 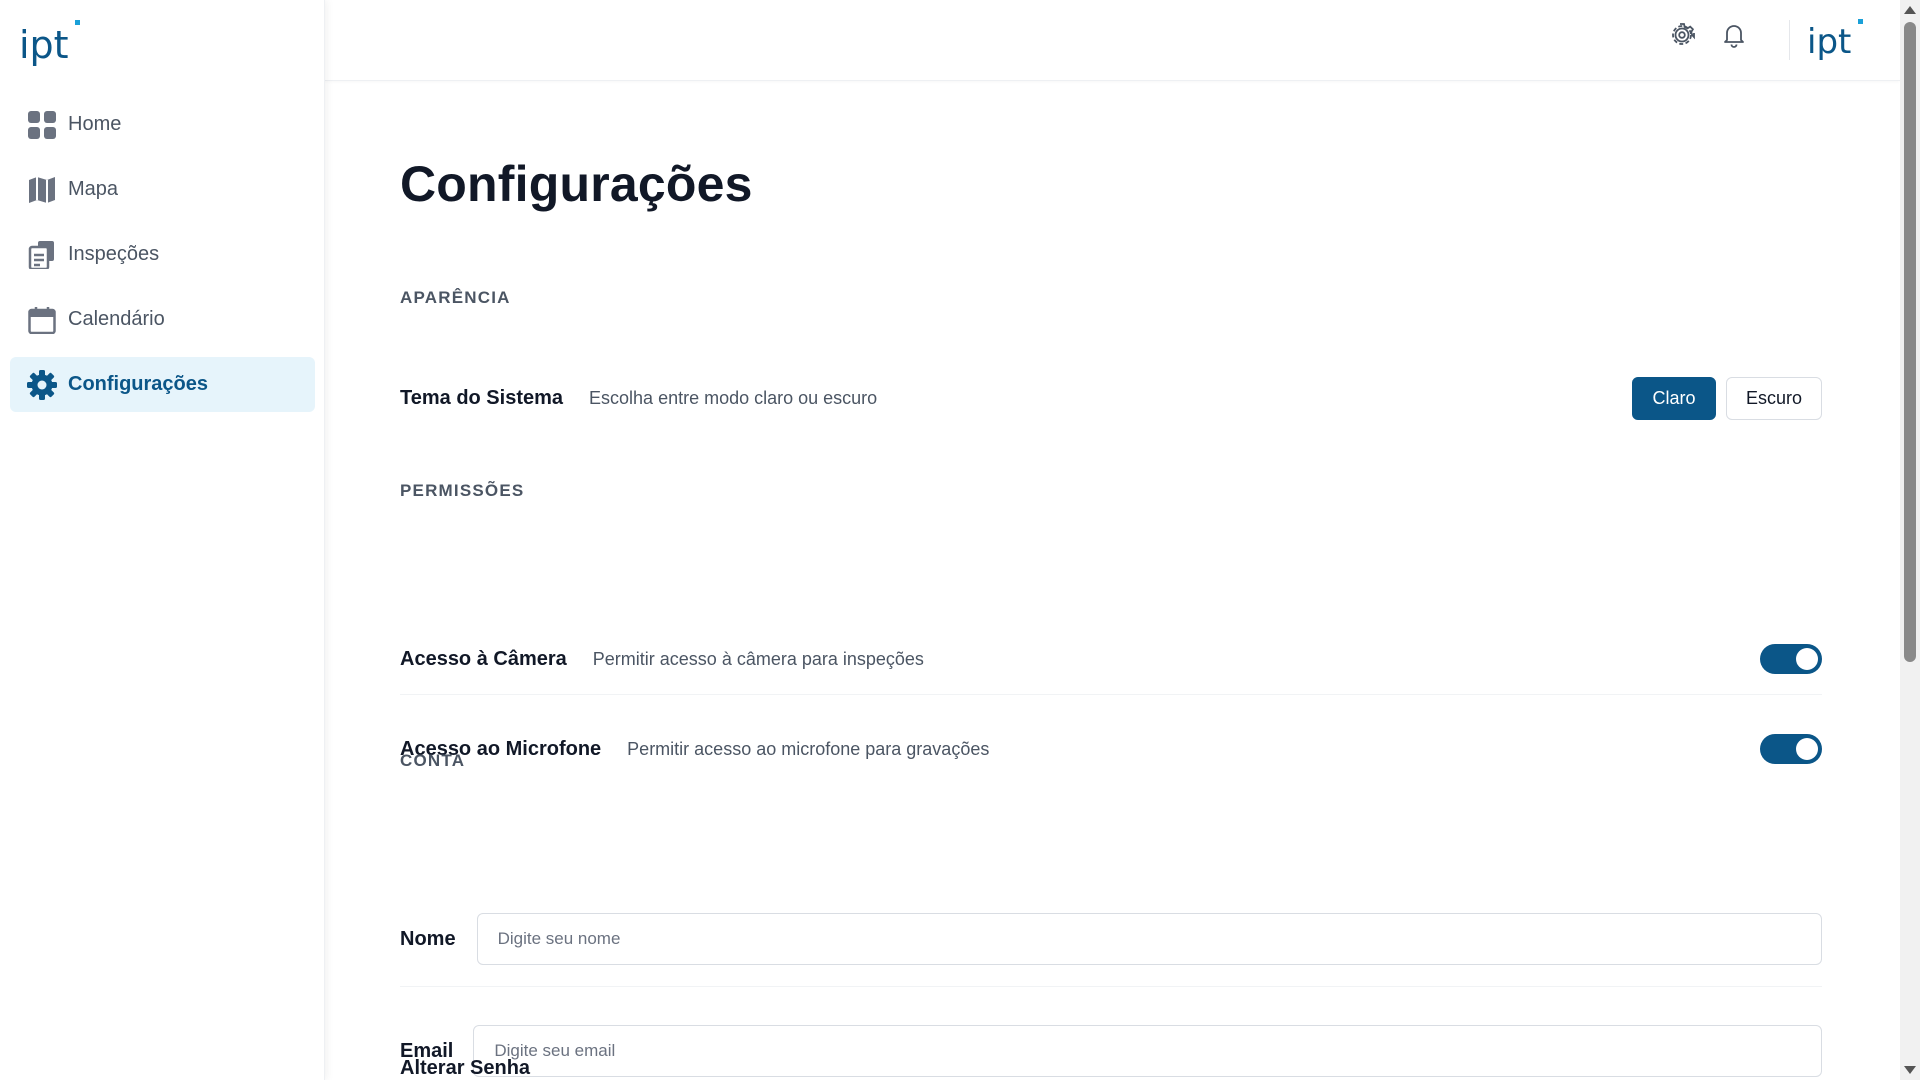 What do you see at coordinates (116, 319) in the screenshot?
I see `sidebar-item-label: Calendário` at bounding box center [116, 319].